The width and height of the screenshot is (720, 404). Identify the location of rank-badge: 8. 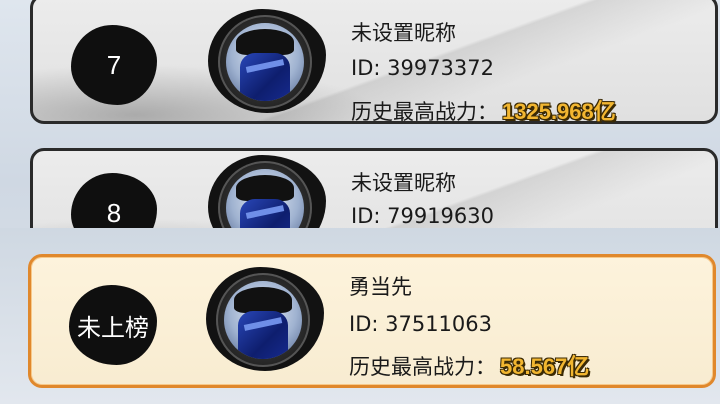
(114, 200).